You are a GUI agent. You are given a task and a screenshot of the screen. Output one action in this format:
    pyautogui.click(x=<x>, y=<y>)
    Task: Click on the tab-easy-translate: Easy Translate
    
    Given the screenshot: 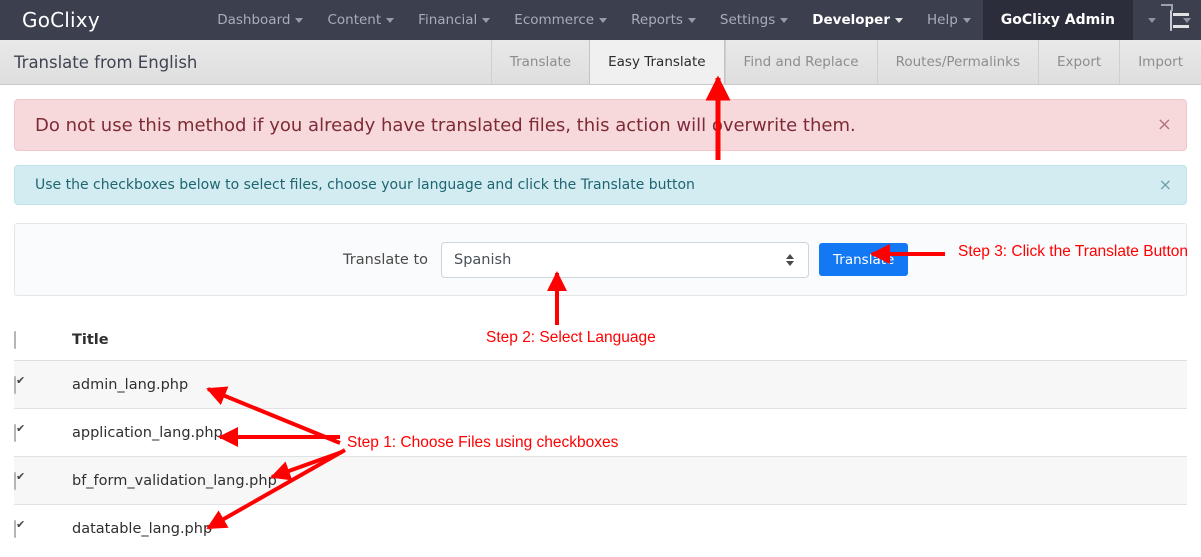 What is the action you would take?
    pyautogui.click(x=657, y=62)
    